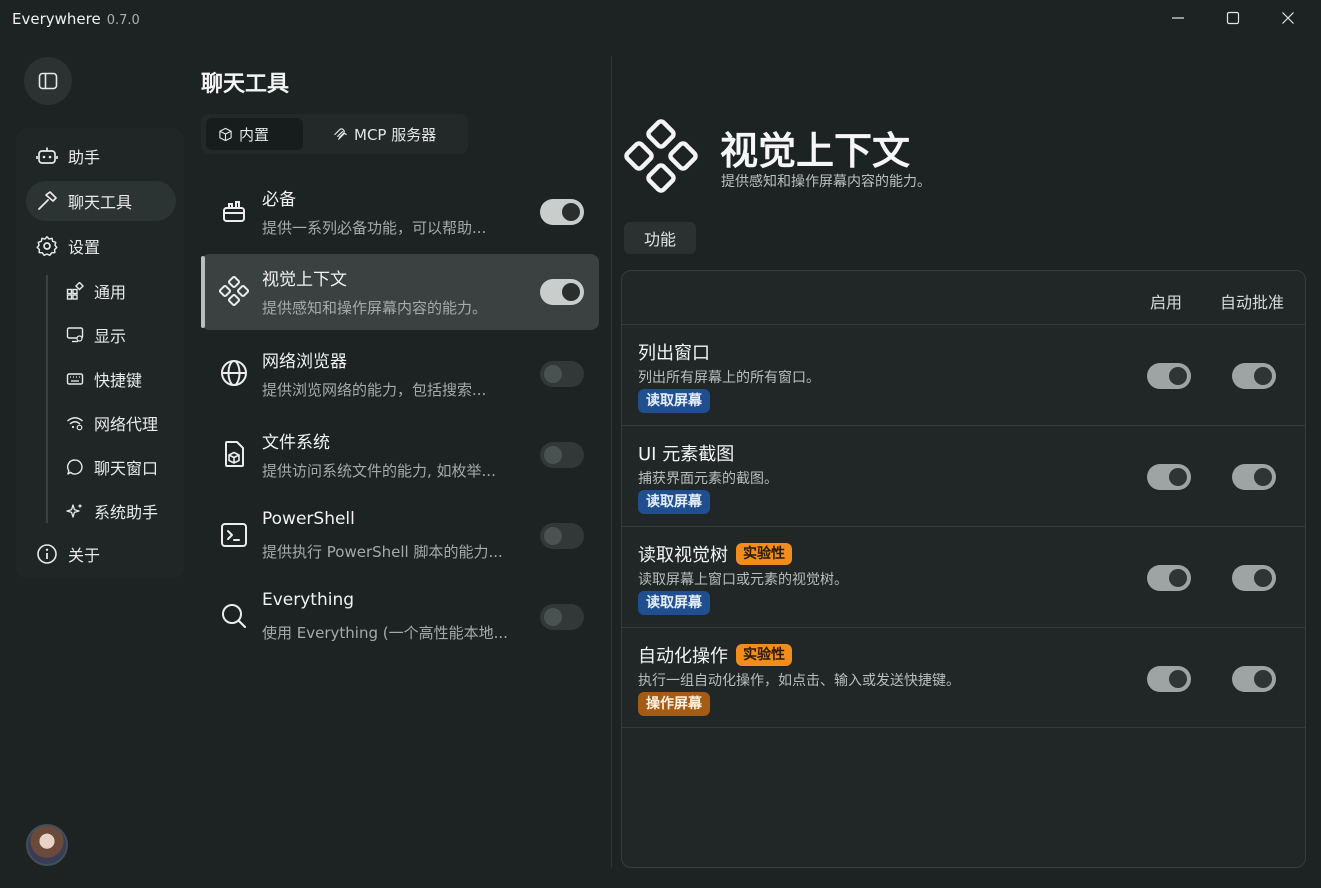 Image resolution: width=1321 pixels, height=888 pixels. I want to click on mcp-icon, so click(340, 133).